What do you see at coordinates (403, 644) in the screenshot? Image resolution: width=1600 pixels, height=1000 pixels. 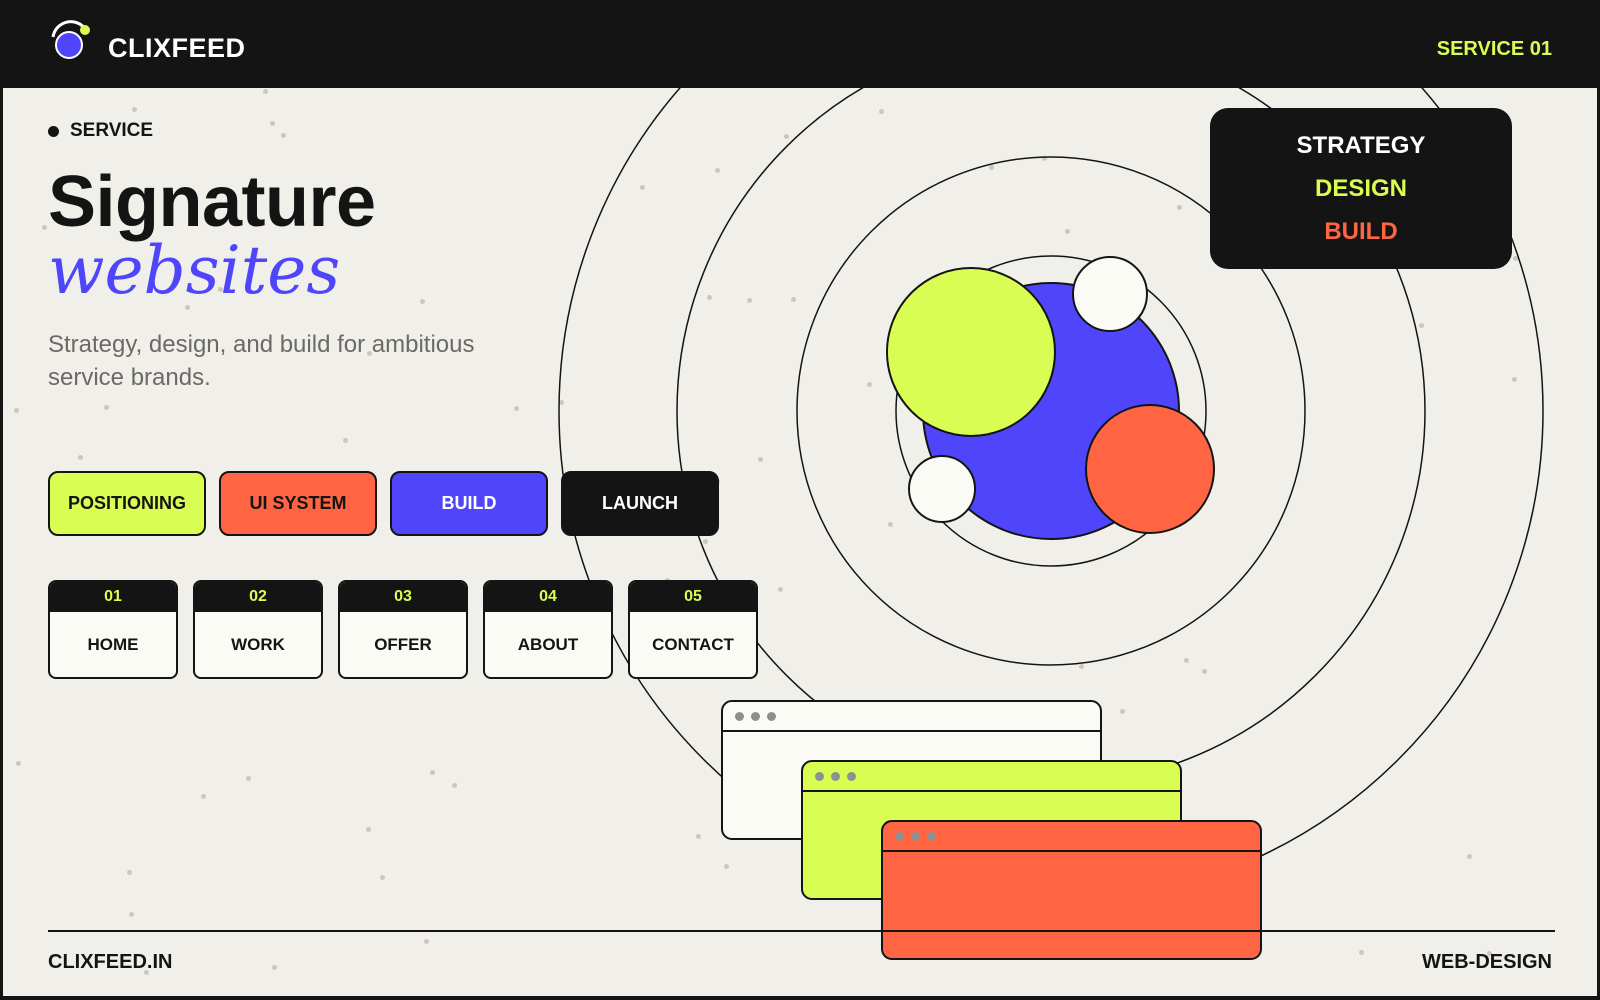 I see `nav-label: OFFER` at bounding box center [403, 644].